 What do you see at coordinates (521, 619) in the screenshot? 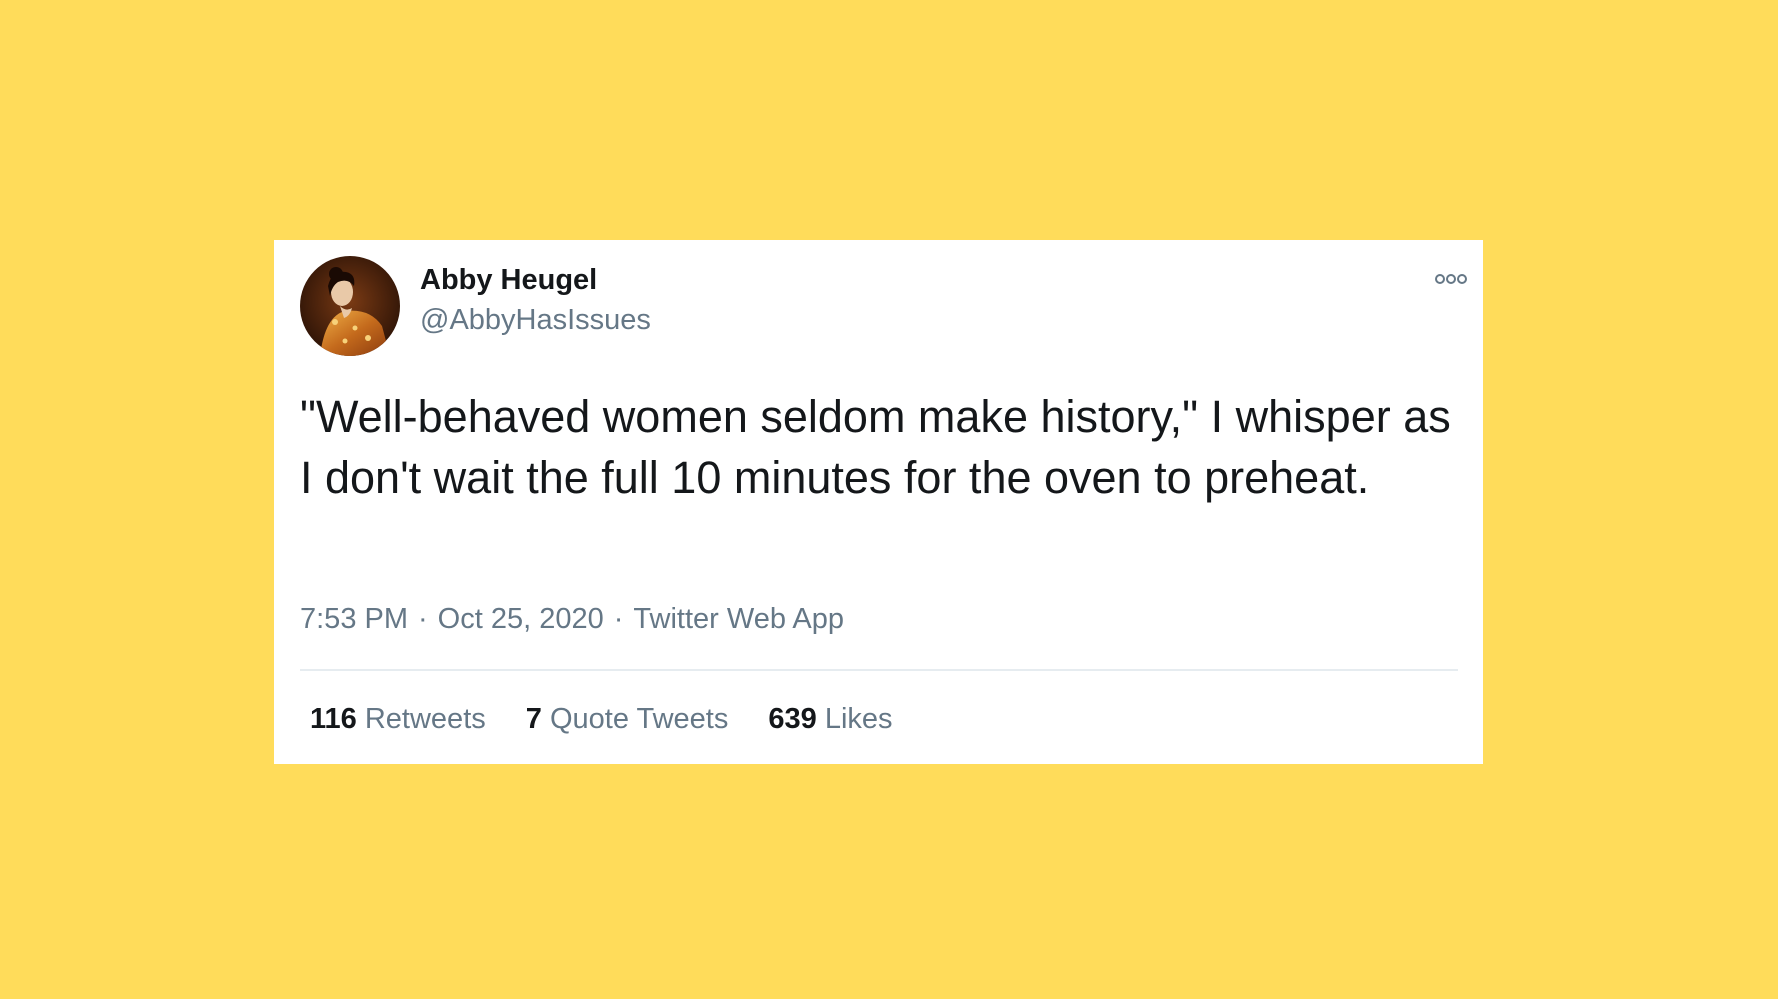
I see `tweet-date: Oct 25, 2020` at bounding box center [521, 619].